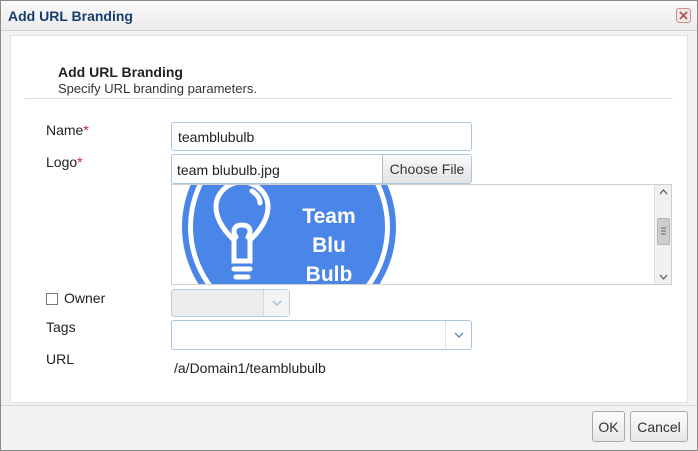 This screenshot has height=451, width=698. Describe the element at coordinates (608, 426) in the screenshot. I see `ok-button: OK` at that location.